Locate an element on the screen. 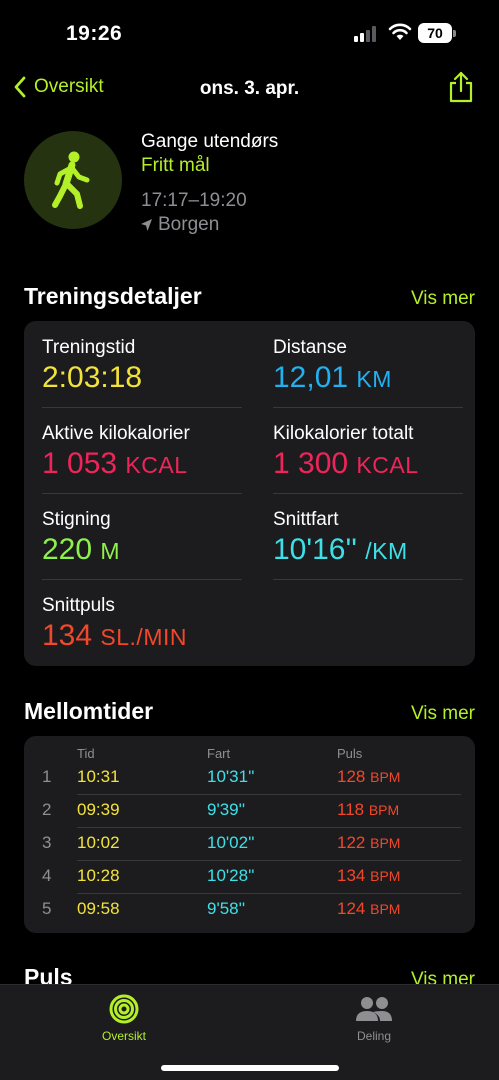 Image resolution: width=499 pixels, height=1080 pixels. table-row: 1 10:31 10'31'' 128 BPM is located at coordinates (249, 777).